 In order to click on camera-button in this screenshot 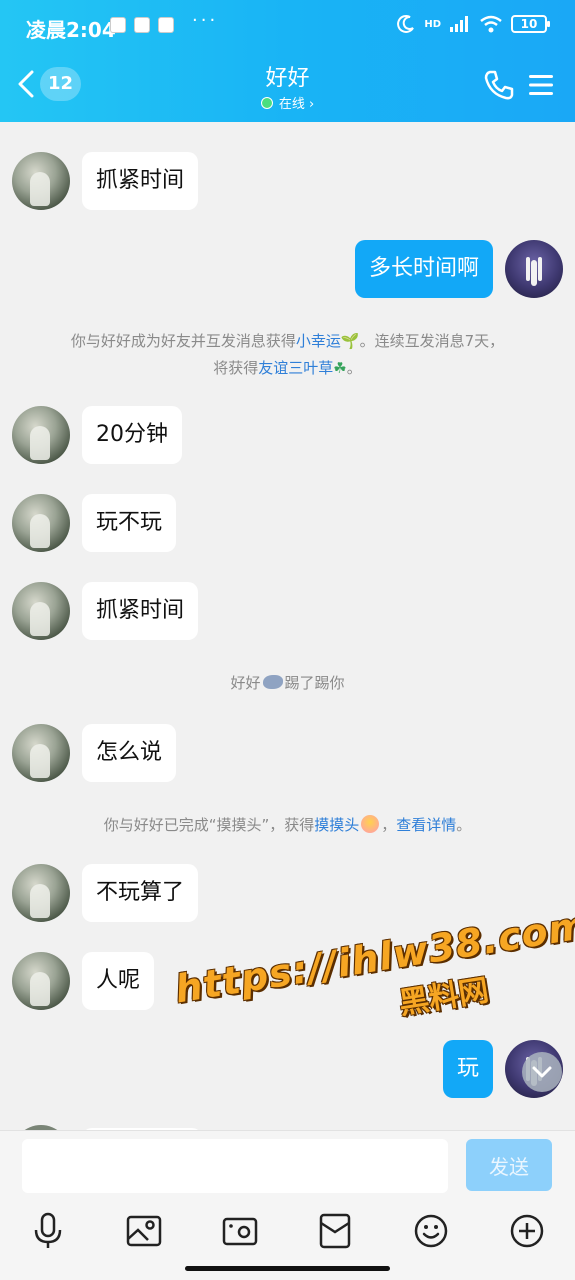, I will do `click(240, 1231)`.